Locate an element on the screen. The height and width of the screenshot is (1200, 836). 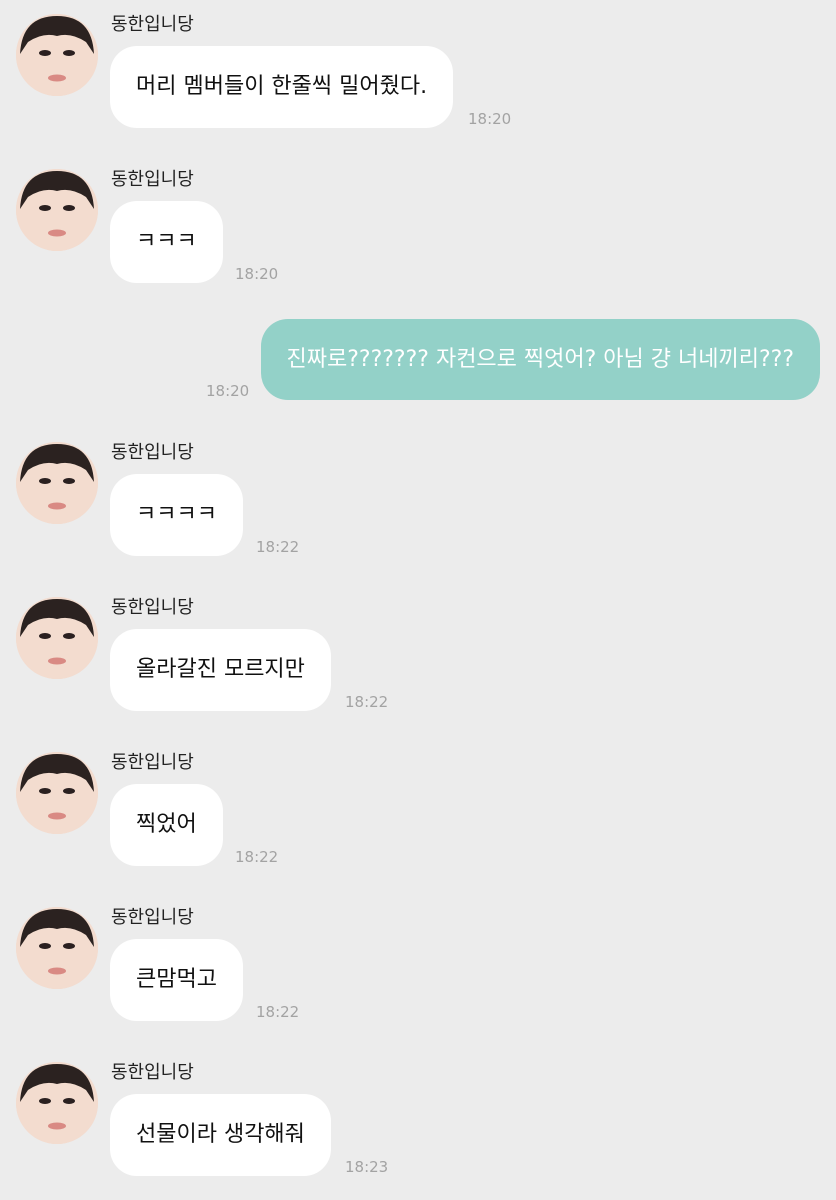
message-row: 동한입니당 올라갈진 모르지만 18:22 is located at coordinates (418, 653).